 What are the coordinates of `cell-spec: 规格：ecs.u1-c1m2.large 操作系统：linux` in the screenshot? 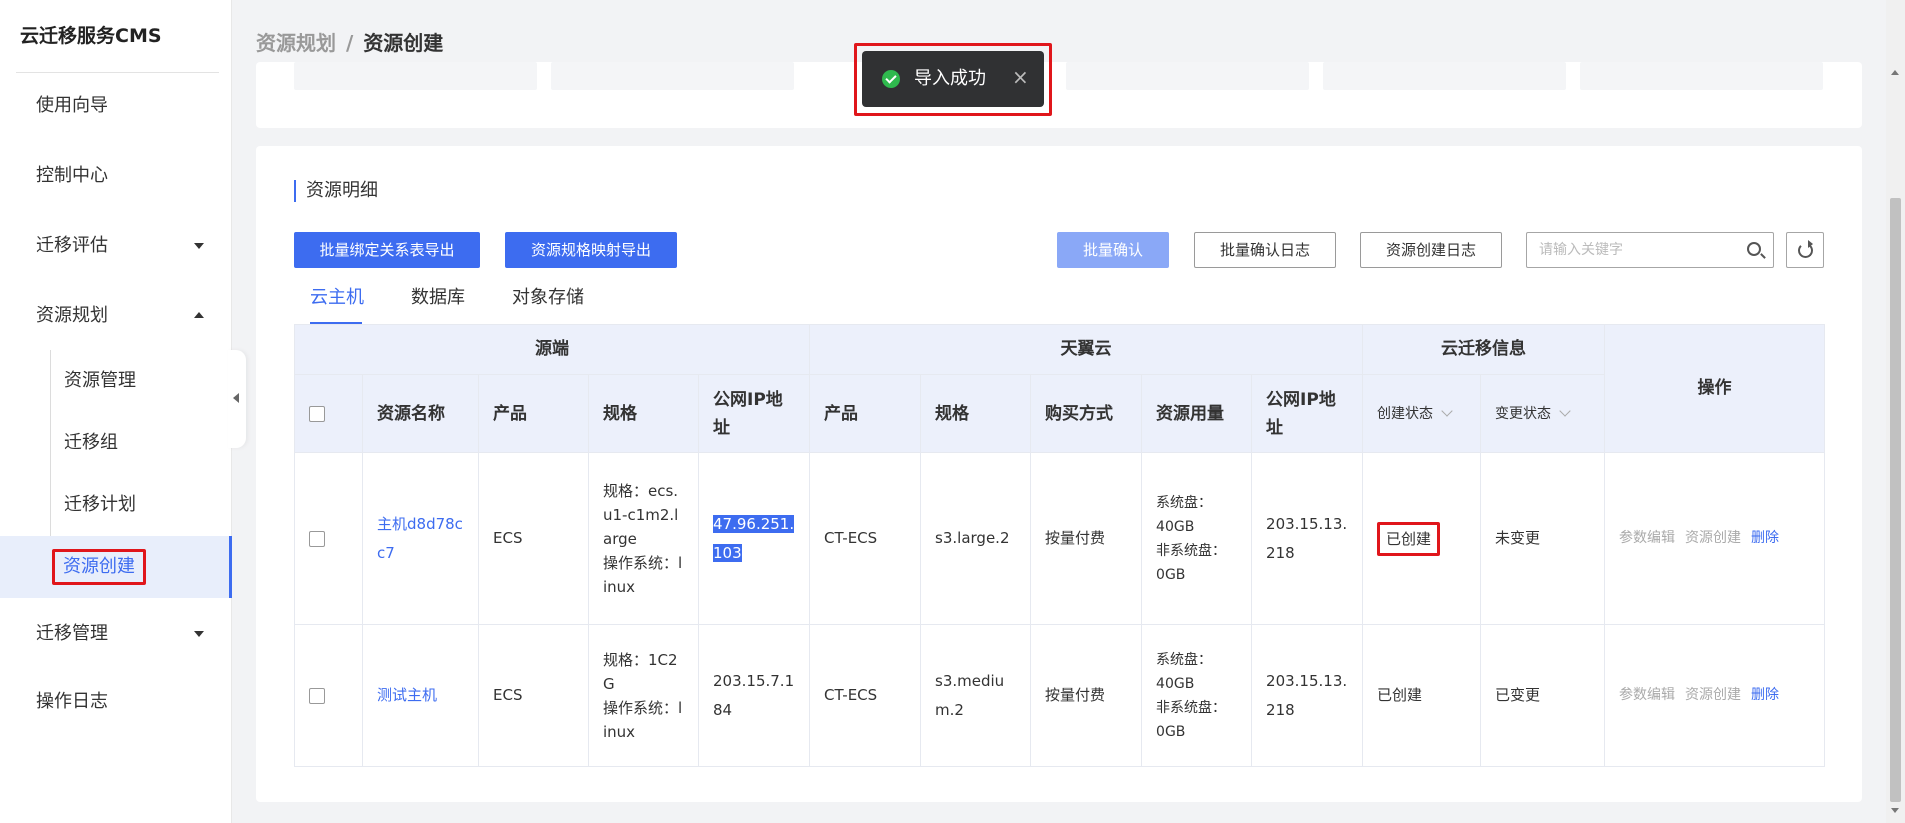 It's located at (643, 538).